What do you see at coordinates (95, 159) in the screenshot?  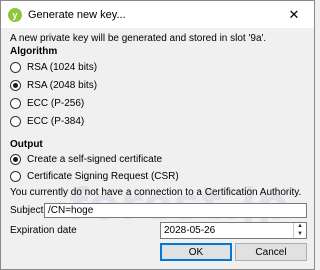 I see `radio-label: Create a self-signed certificate` at bounding box center [95, 159].